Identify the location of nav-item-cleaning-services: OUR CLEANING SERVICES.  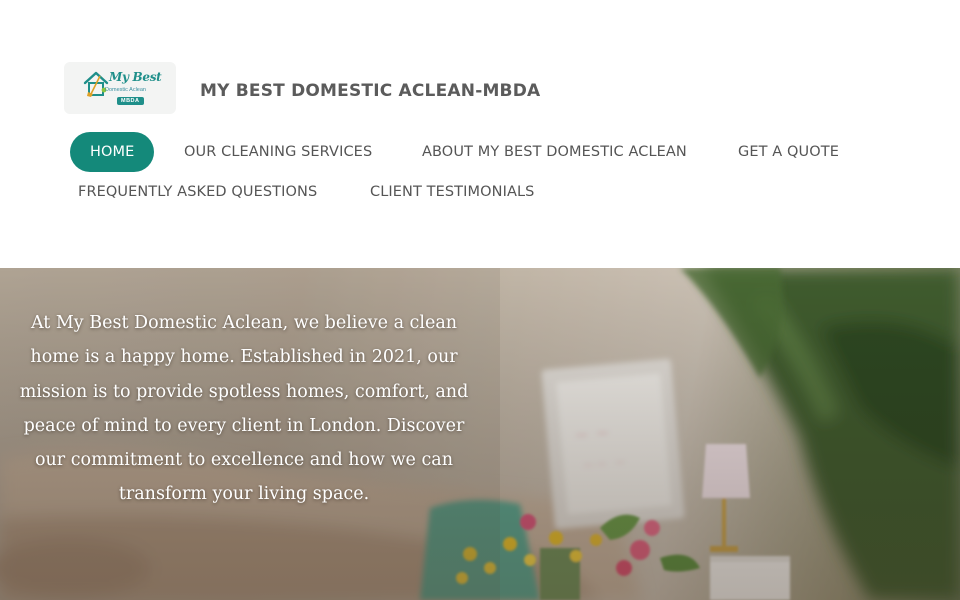
(278, 152).